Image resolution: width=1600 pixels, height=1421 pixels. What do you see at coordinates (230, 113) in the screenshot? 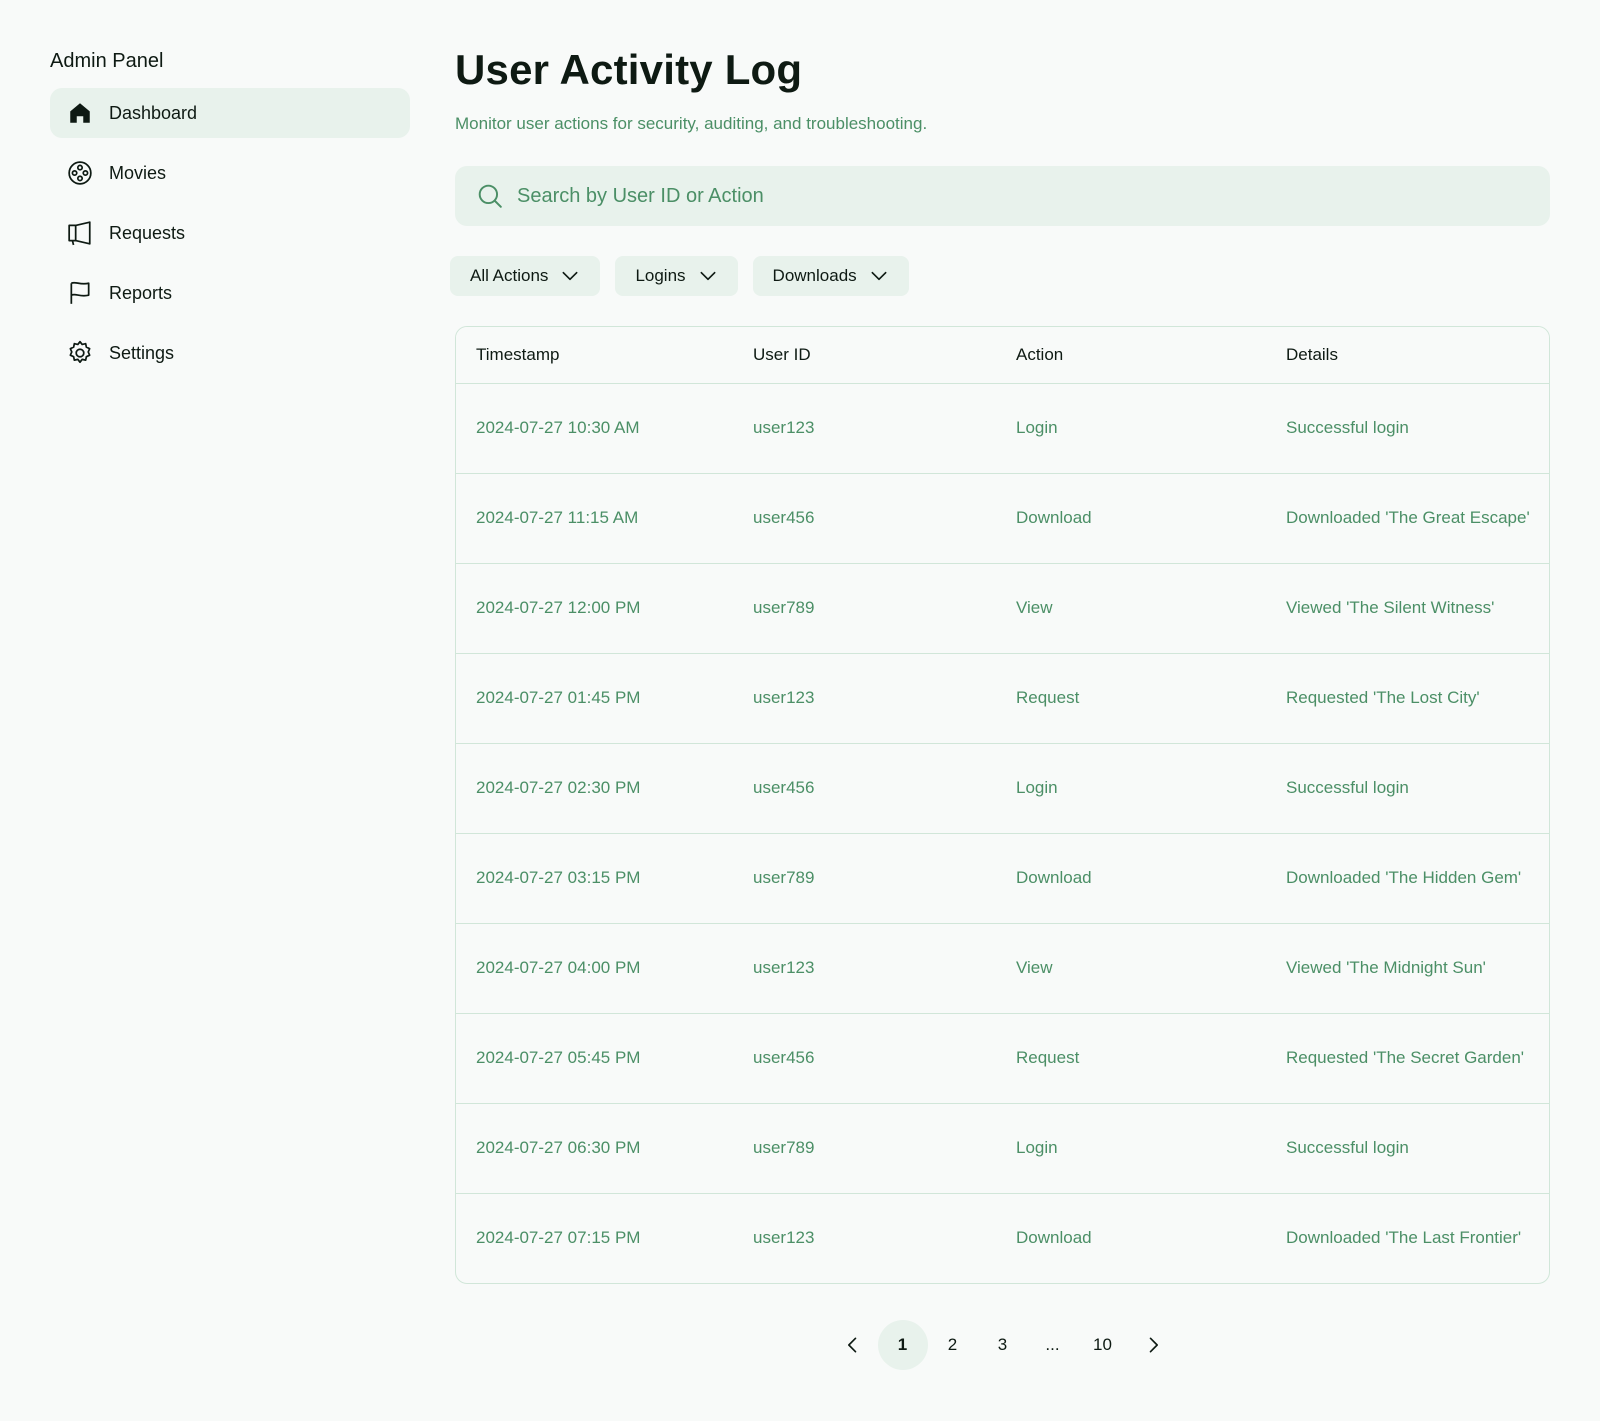
I see `sidebar-item-dashboard: Dashboard` at bounding box center [230, 113].